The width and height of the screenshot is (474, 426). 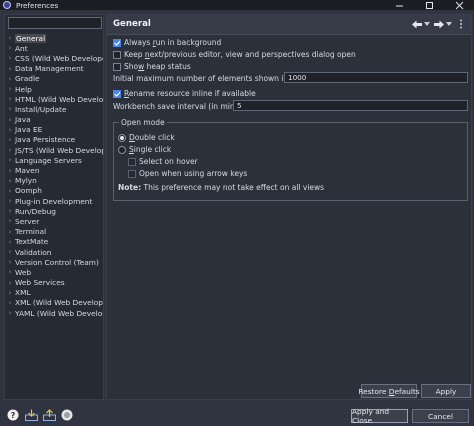 I want to click on minimize-button, so click(x=399, y=5).